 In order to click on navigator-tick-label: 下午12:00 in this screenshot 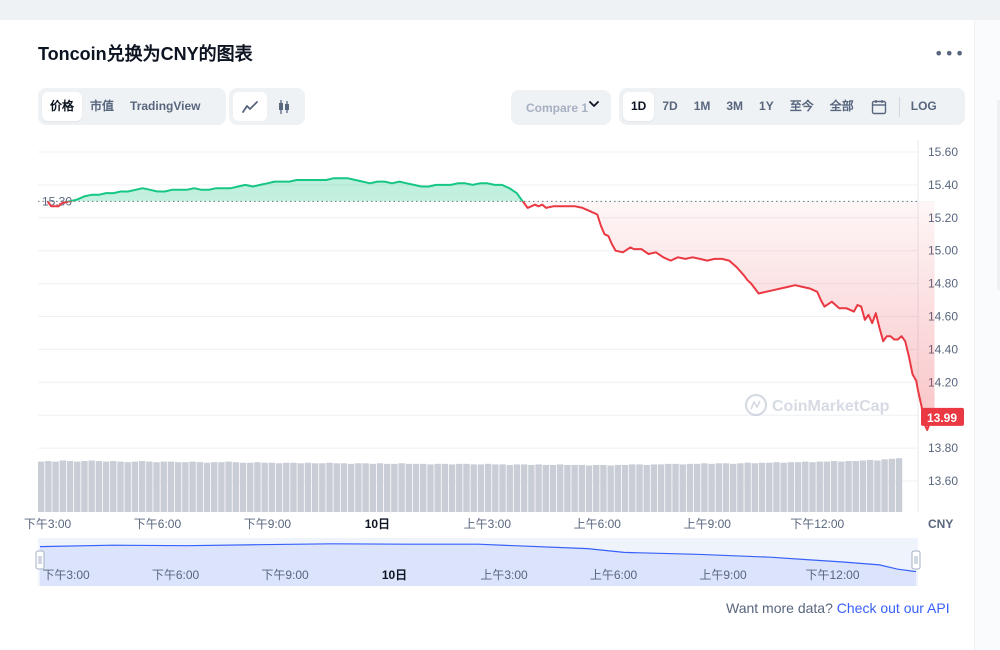, I will do `click(832, 575)`.